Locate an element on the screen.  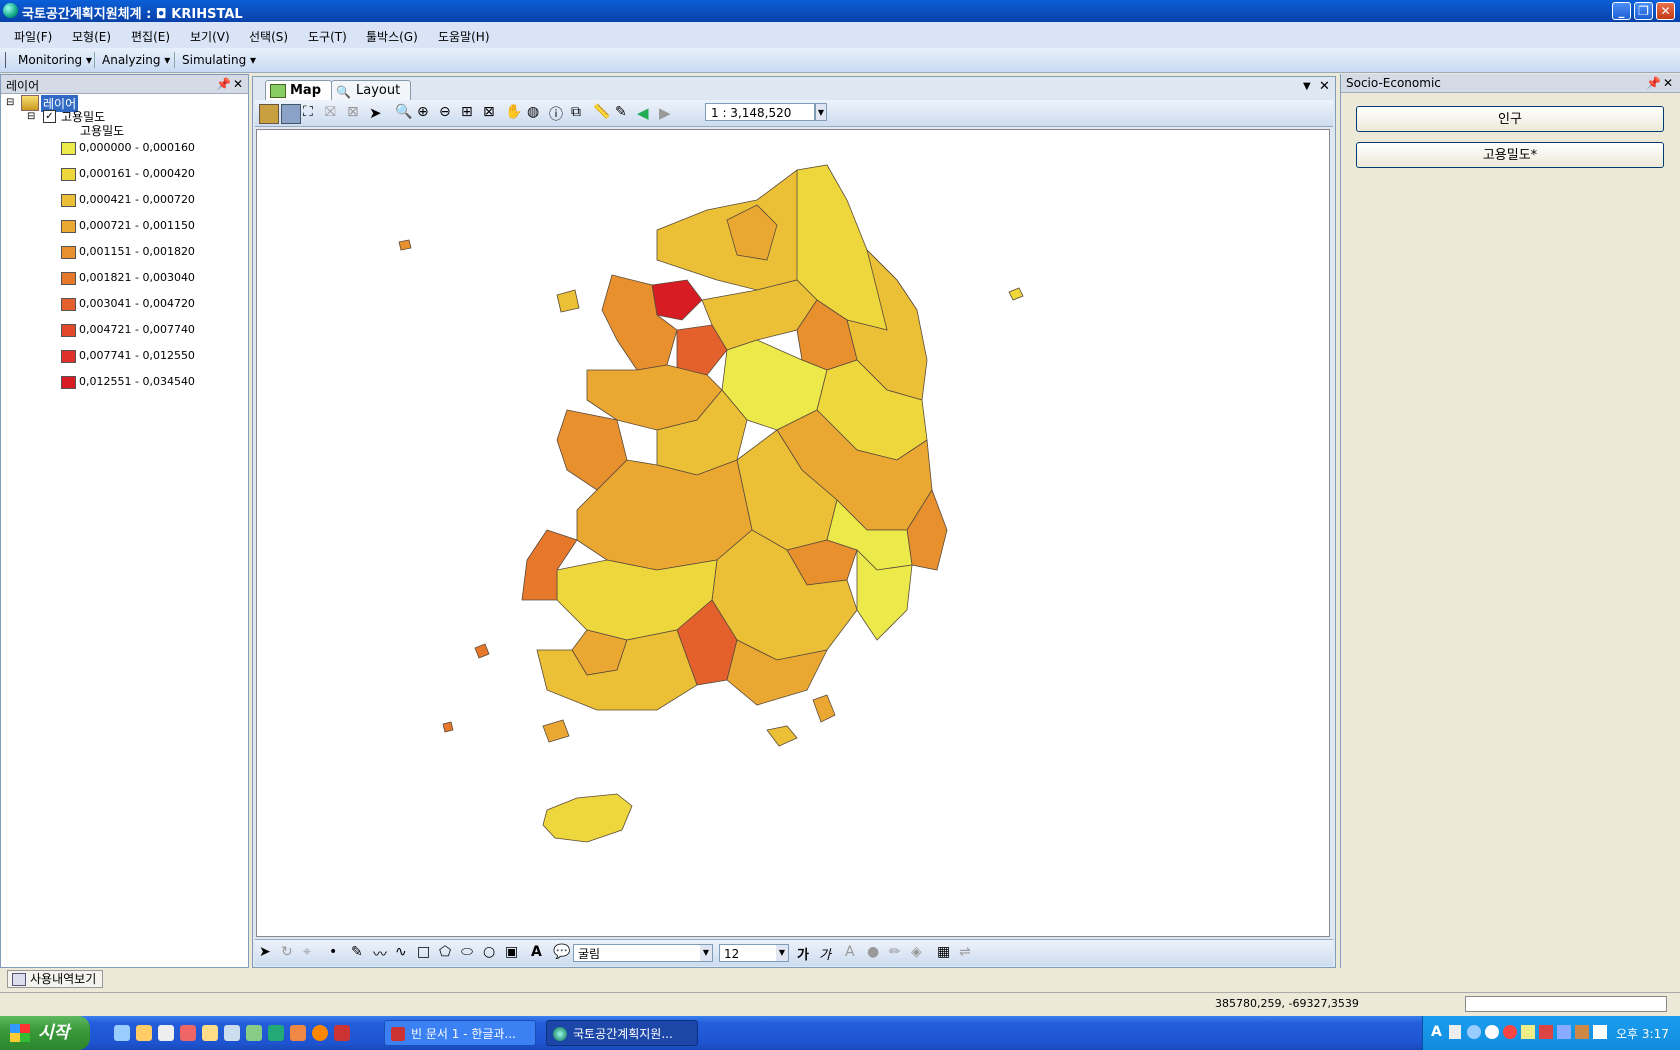
map-close-icon: ✕ is located at coordinates (1324, 86).